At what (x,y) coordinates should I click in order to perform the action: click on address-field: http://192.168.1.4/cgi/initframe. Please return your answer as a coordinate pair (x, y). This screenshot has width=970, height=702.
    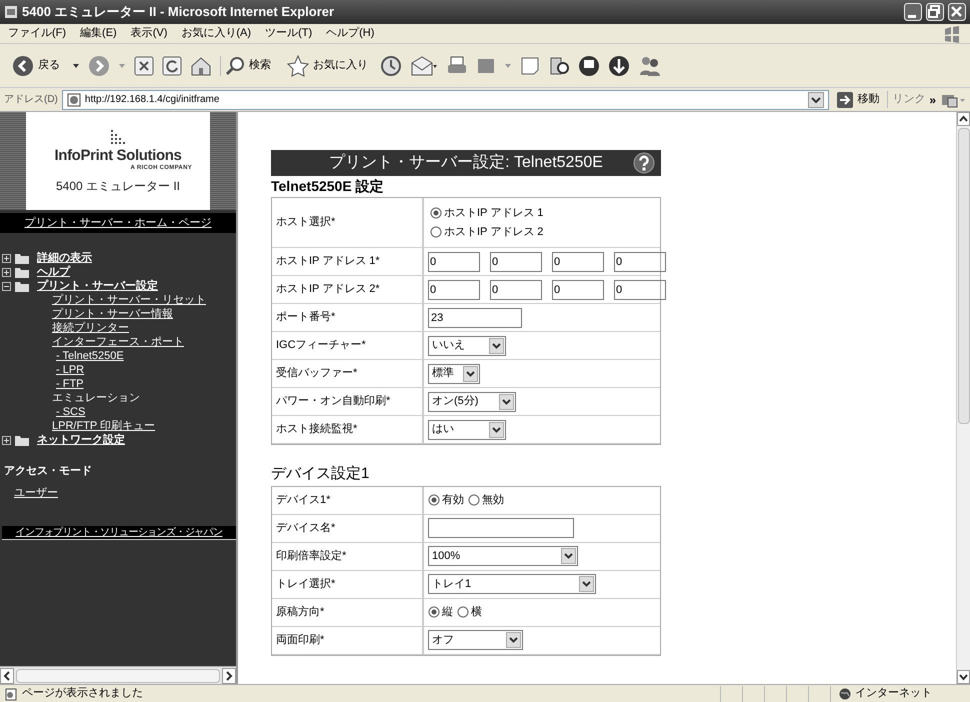
    Looking at the image, I should click on (446, 100).